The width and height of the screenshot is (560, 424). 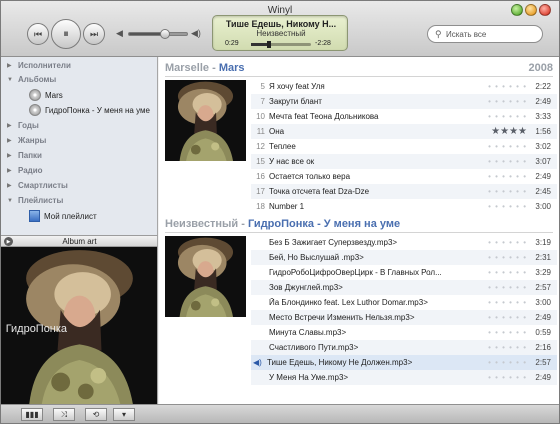 What do you see at coordinates (79, 125) in the screenshot?
I see `sidebar-item-years: ▶ Годы` at bounding box center [79, 125].